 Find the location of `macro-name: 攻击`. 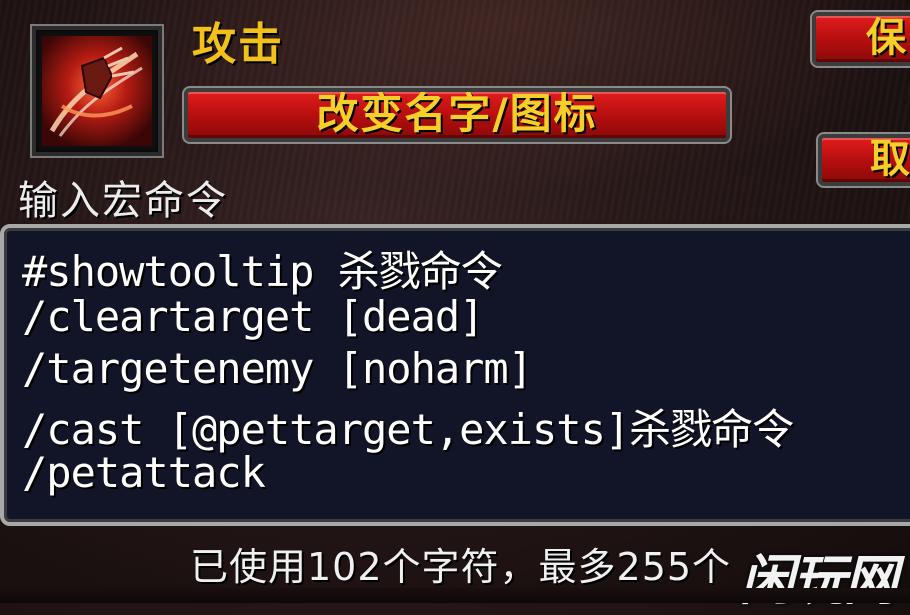

macro-name: 攻击 is located at coordinates (238, 44).